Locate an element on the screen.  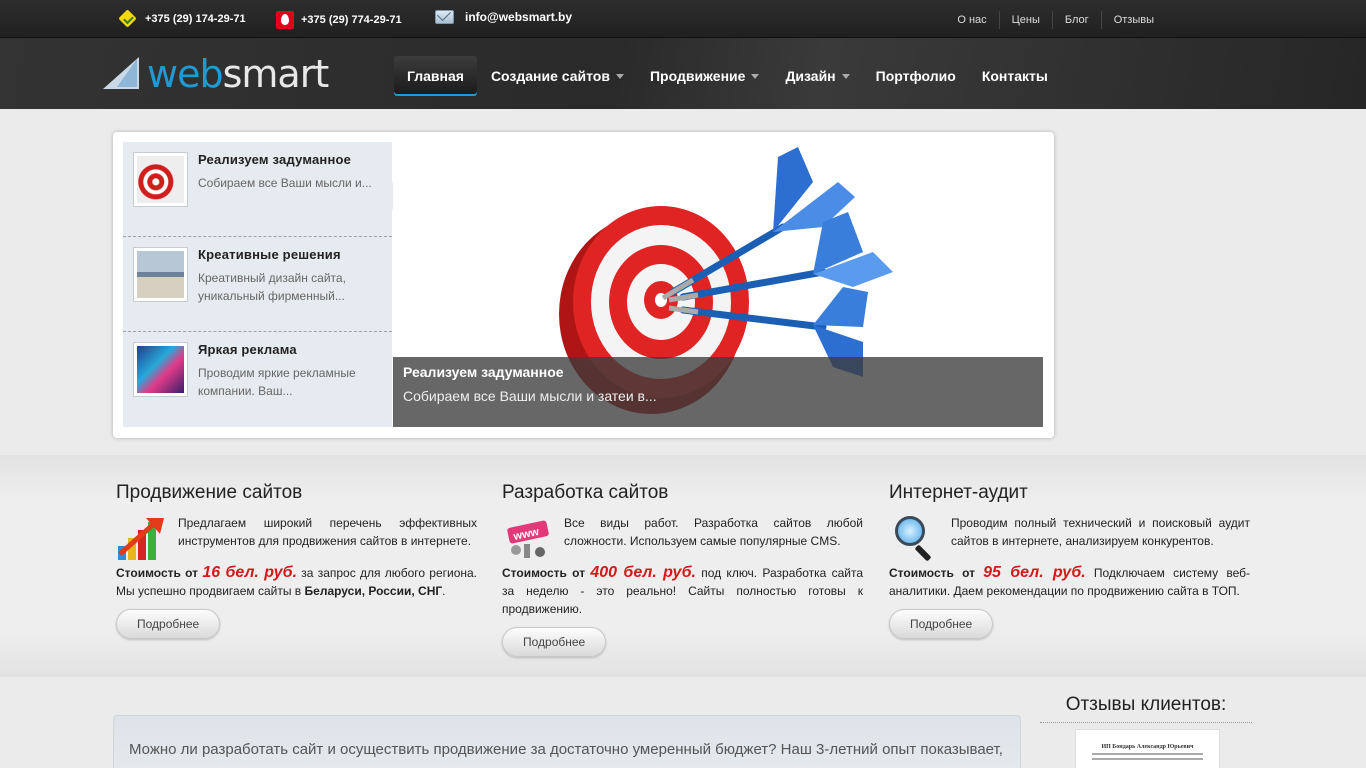
logo: websmart is located at coordinates (216, 74).